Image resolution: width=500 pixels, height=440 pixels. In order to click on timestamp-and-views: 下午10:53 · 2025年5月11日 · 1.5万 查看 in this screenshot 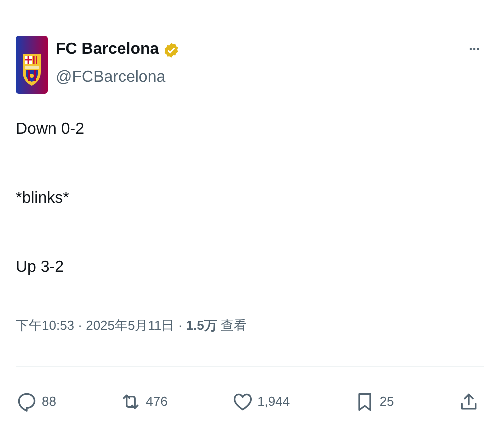, I will do `click(132, 326)`.